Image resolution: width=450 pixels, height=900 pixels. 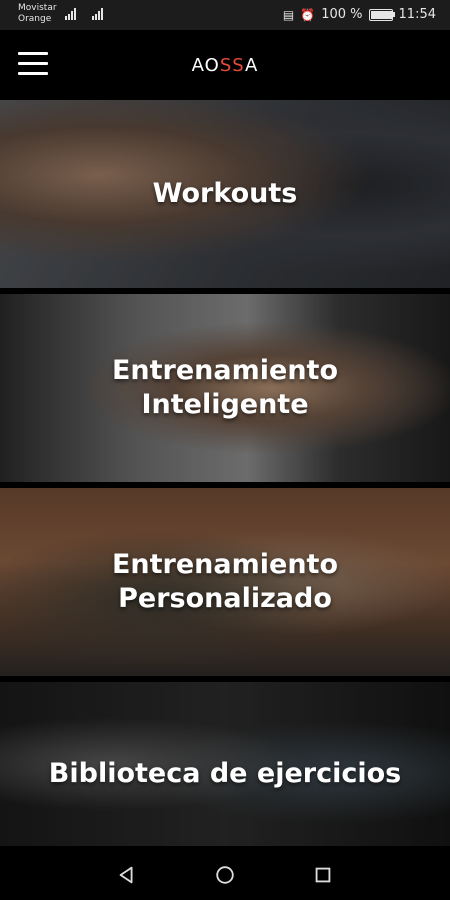 I want to click on battery-icon, so click(x=381, y=14).